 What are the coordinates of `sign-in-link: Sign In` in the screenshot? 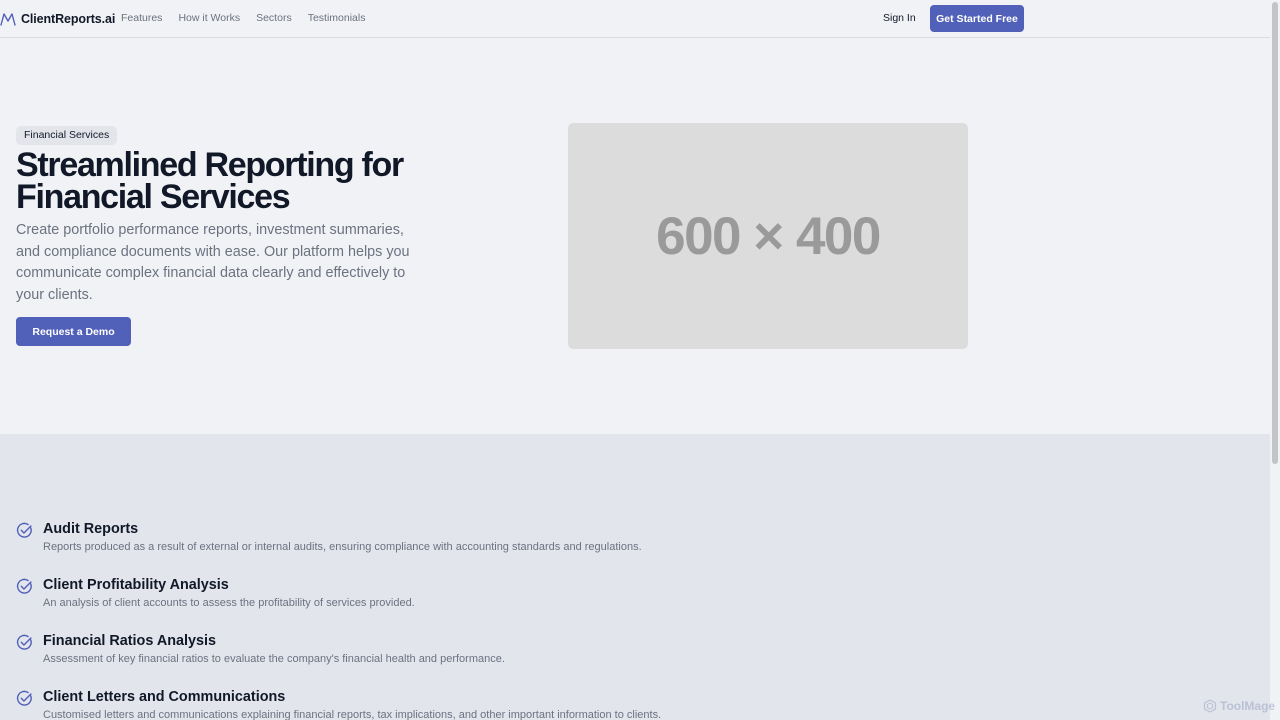 It's located at (899, 18).